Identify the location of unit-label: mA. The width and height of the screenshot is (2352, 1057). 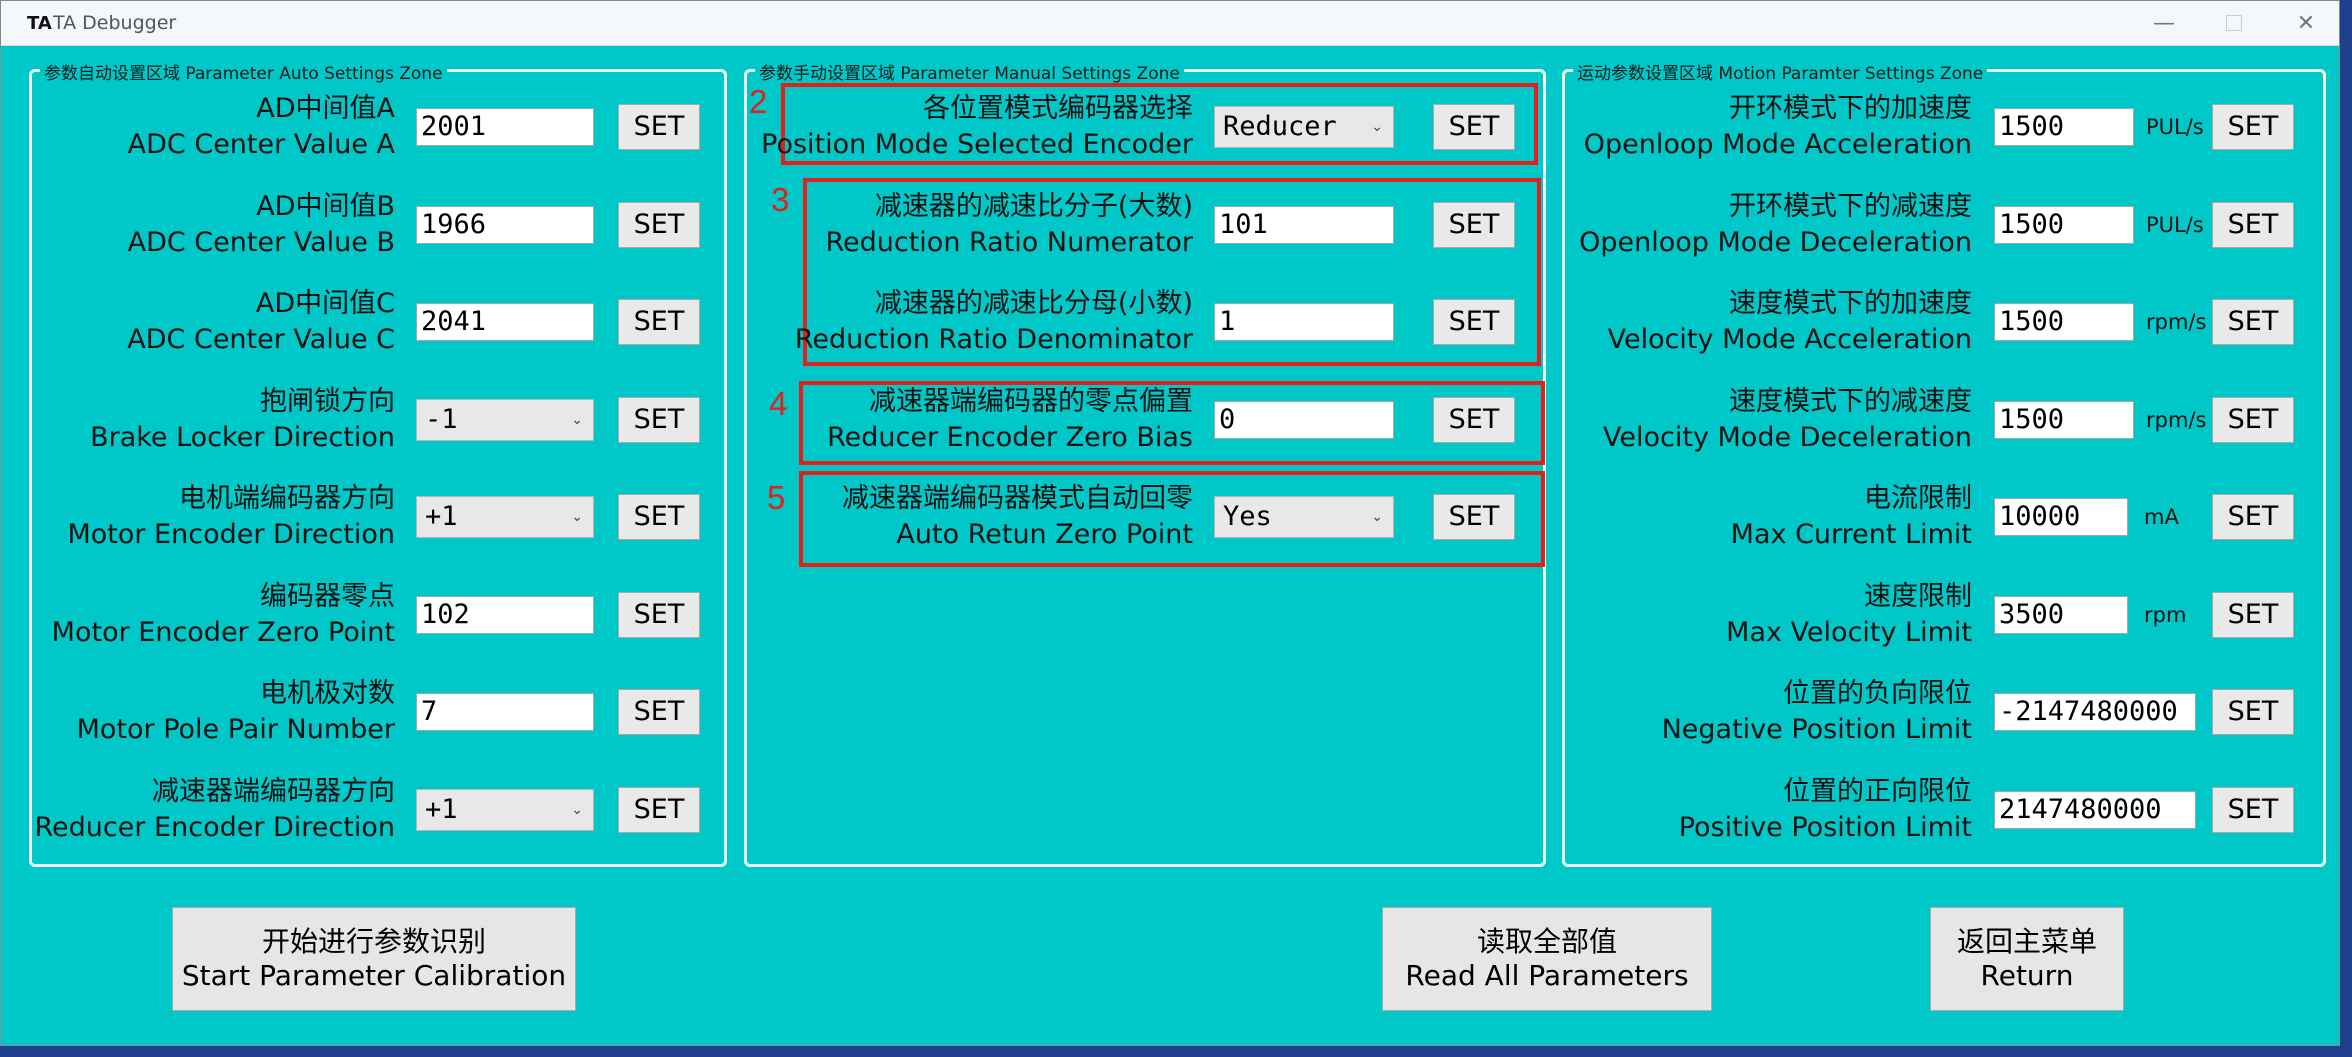
(2161, 517).